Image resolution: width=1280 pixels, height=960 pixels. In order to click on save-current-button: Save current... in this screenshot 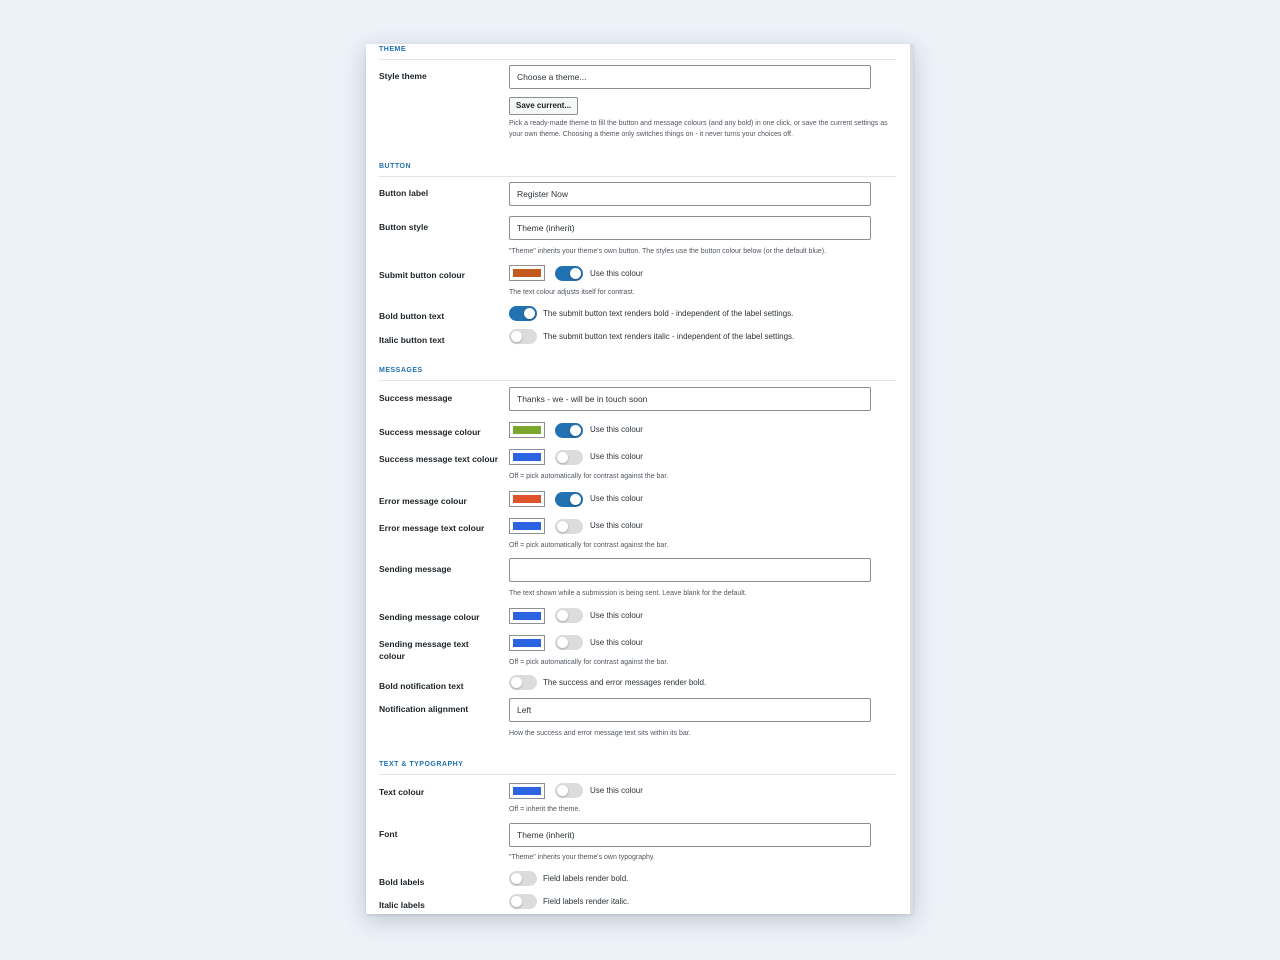, I will do `click(544, 106)`.